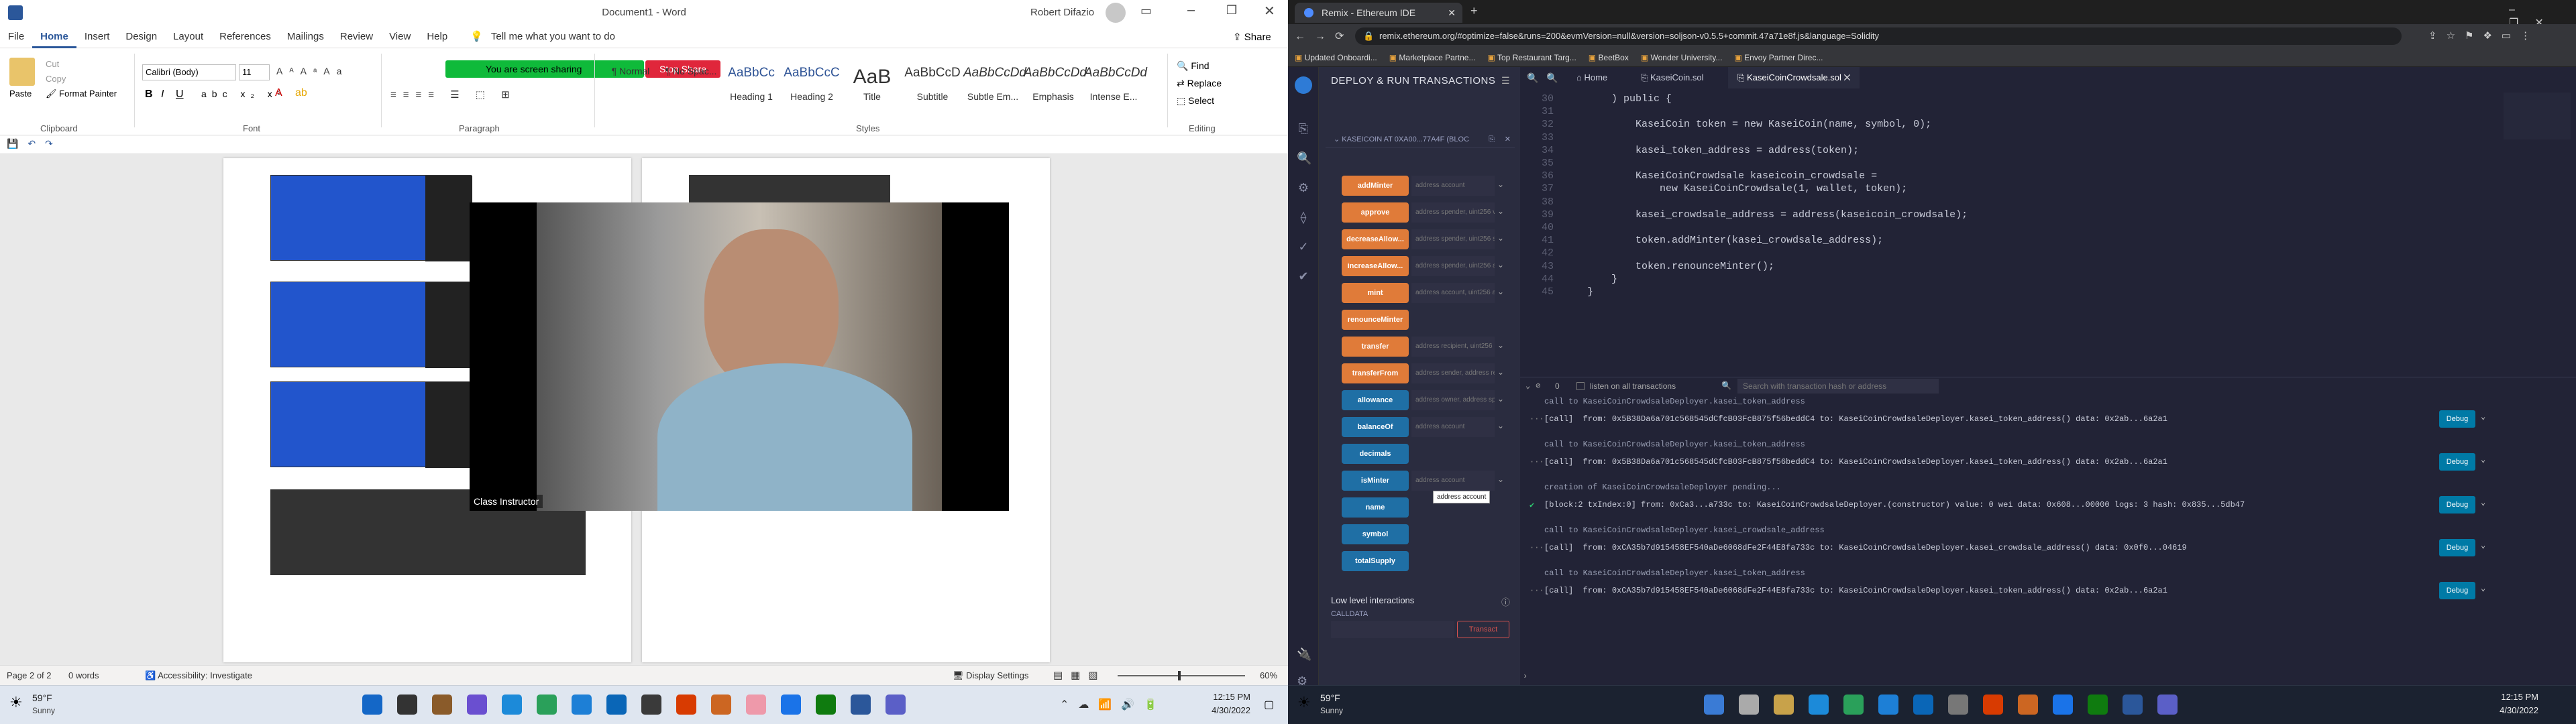 The image size is (2576, 724). I want to click on tab-kaseicoin-crowdsale: ⎘ KaseiCoinCrowdsale.sol ✕, so click(1794, 77).